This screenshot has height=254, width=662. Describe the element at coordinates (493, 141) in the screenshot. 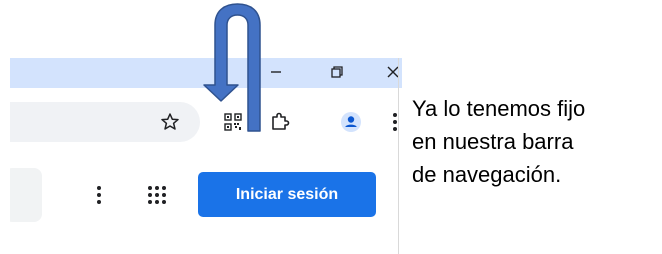

I see `caption-line: en nuestra barra` at that location.